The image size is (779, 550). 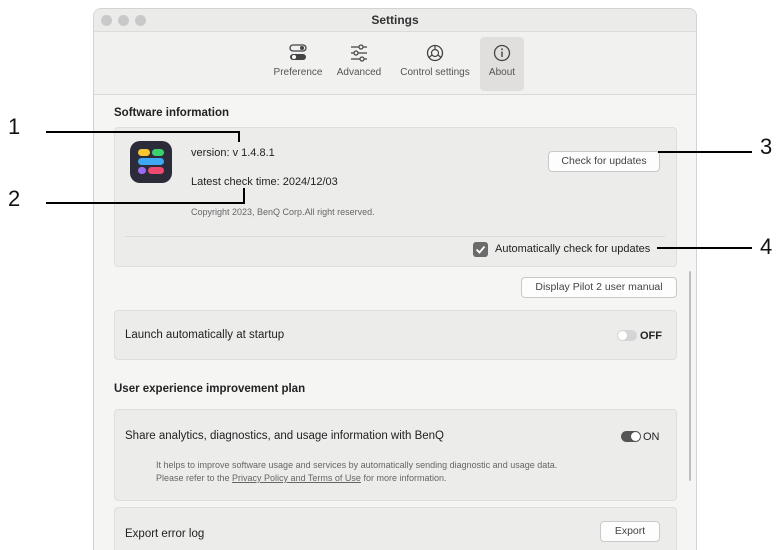 What do you see at coordinates (298, 64) in the screenshot?
I see `tab-preference: Preference` at bounding box center [298, 64].